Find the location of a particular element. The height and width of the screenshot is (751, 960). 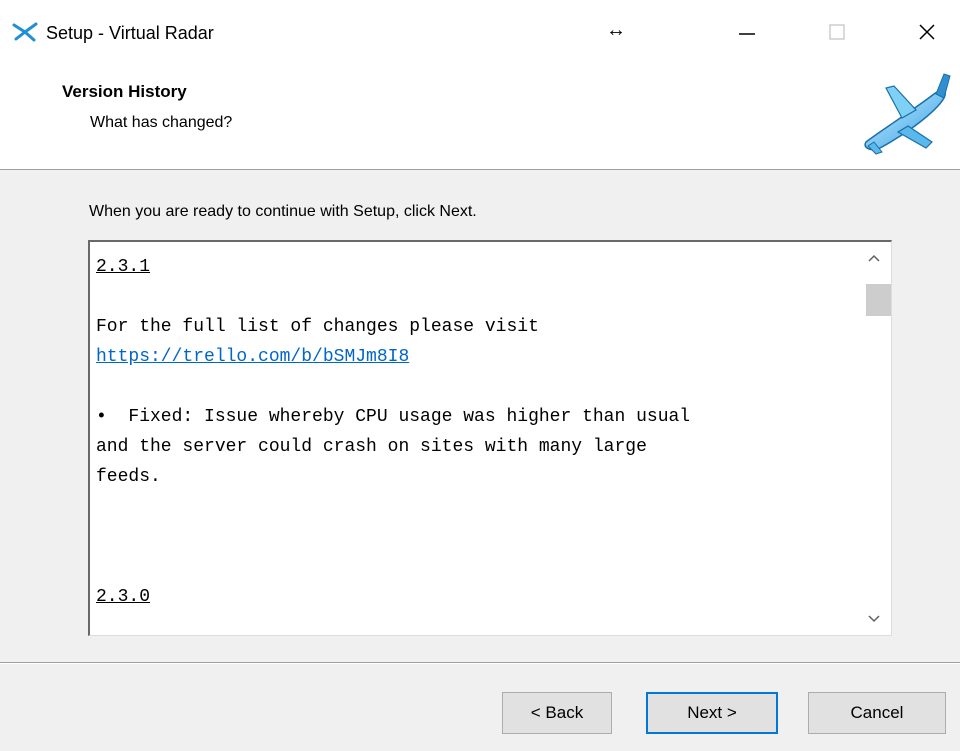

chevron-up-icon is located at coordinates (874, 258).